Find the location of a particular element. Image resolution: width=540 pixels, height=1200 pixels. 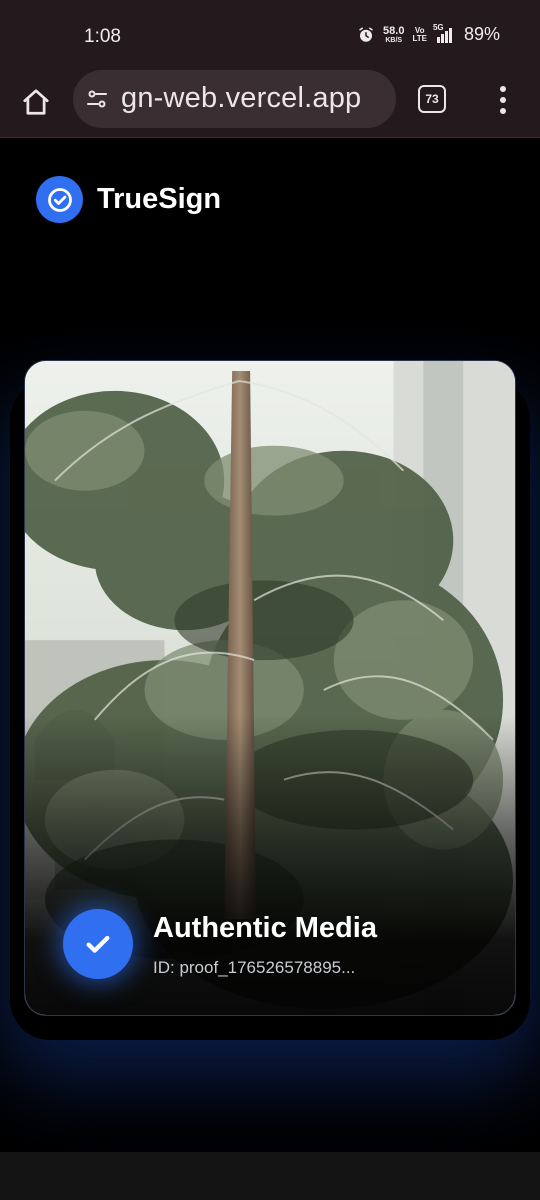

menu-icon is located at coordinates (503, 100).